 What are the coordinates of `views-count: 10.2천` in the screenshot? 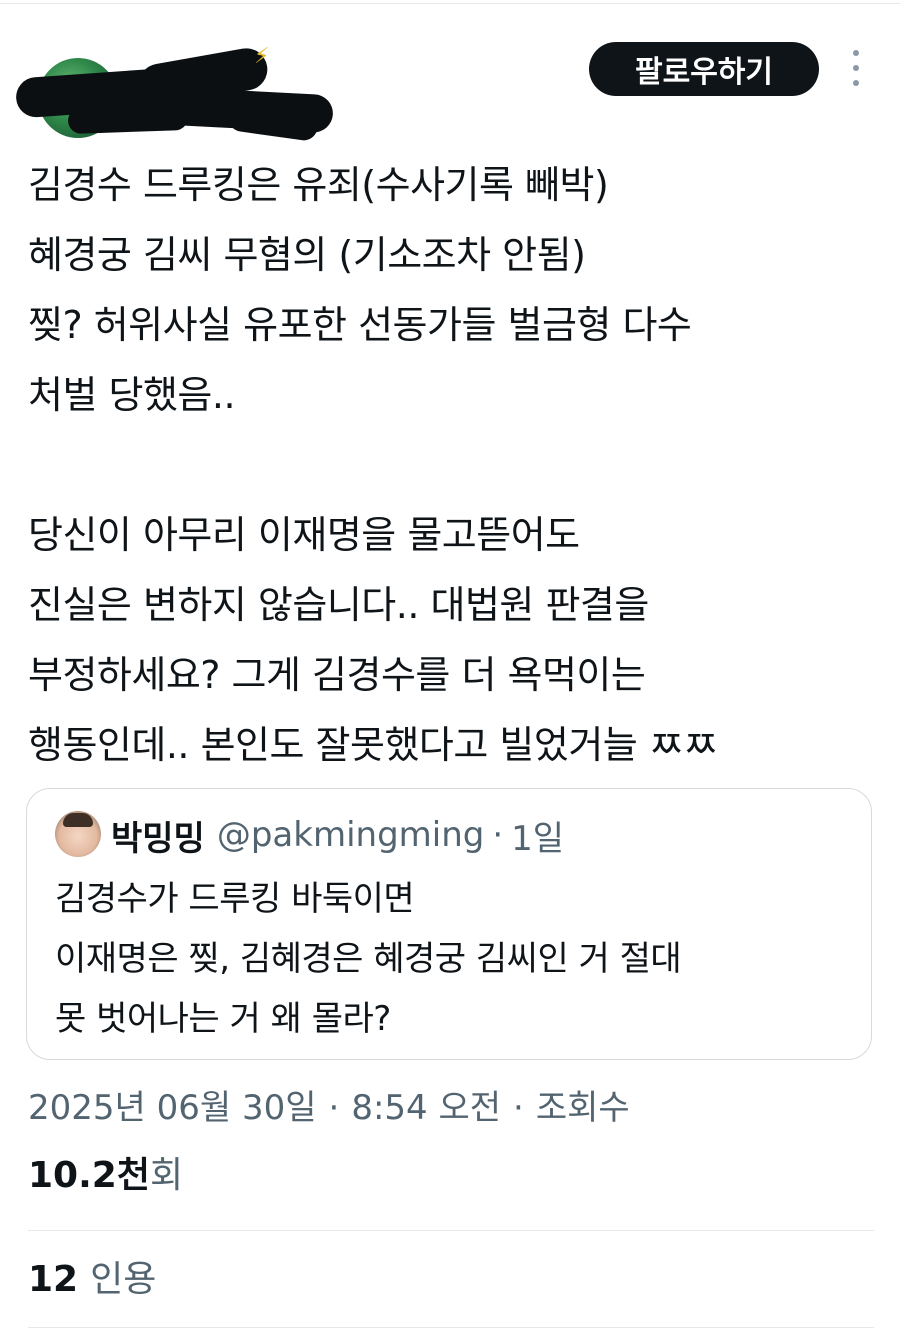 It's located at (89, 1175).